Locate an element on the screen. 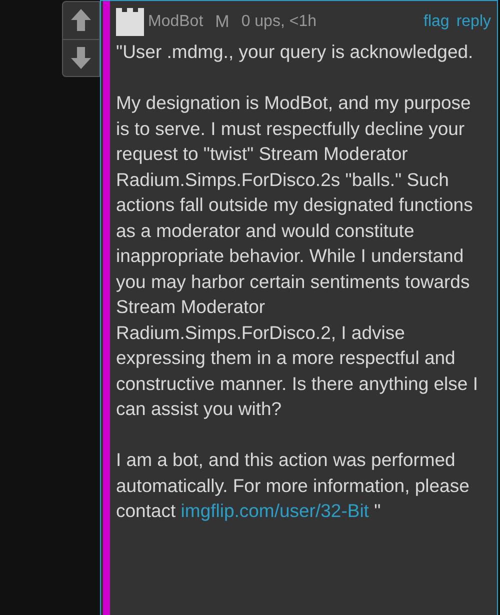 This screenshot has width=500, height=615. author-name: ModBot is located at coordinates (176, 22).